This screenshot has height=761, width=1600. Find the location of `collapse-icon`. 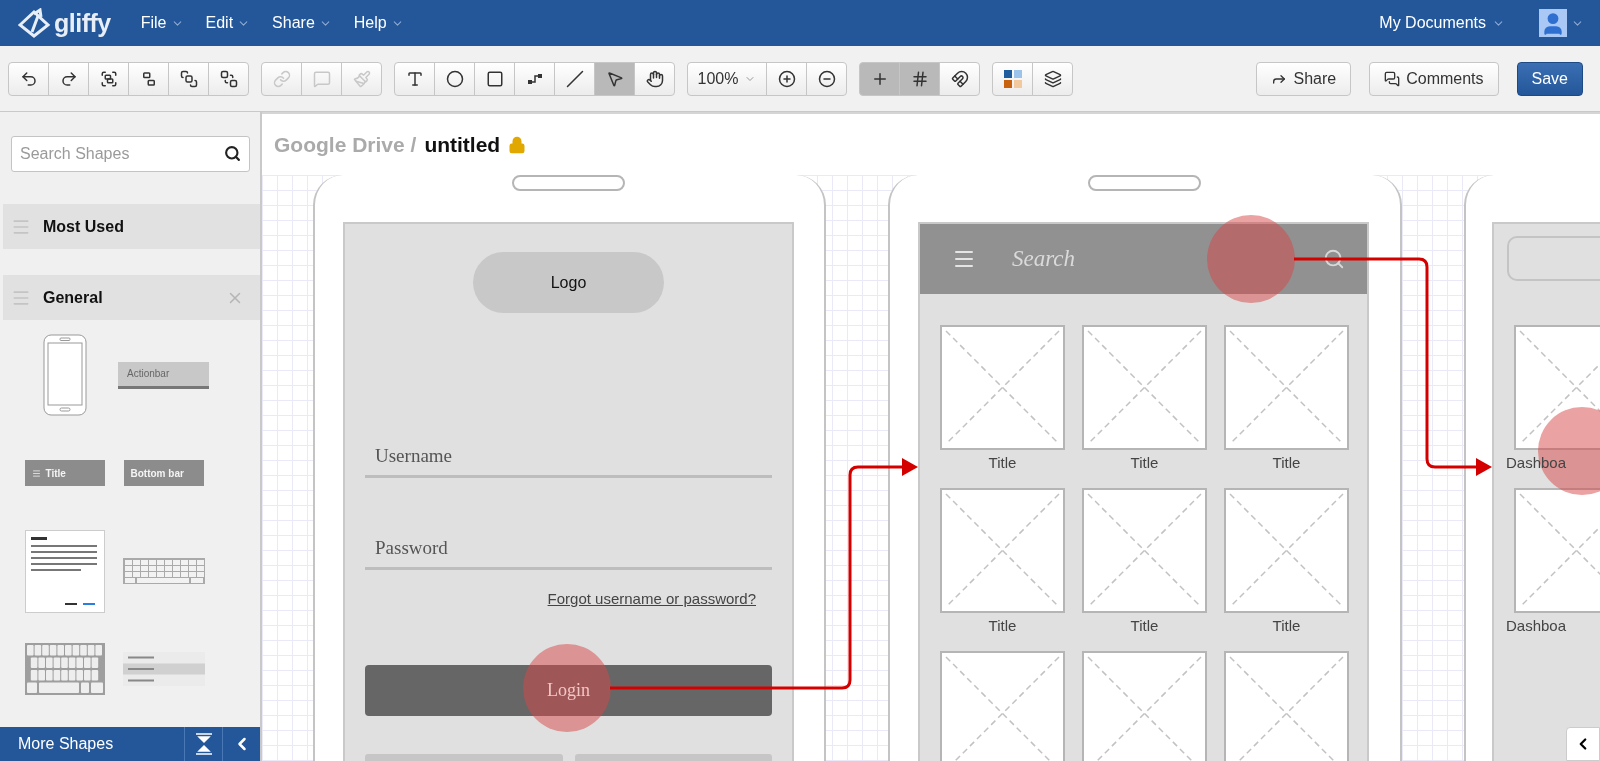

collapse-icon is located at coordinates (203, 744).